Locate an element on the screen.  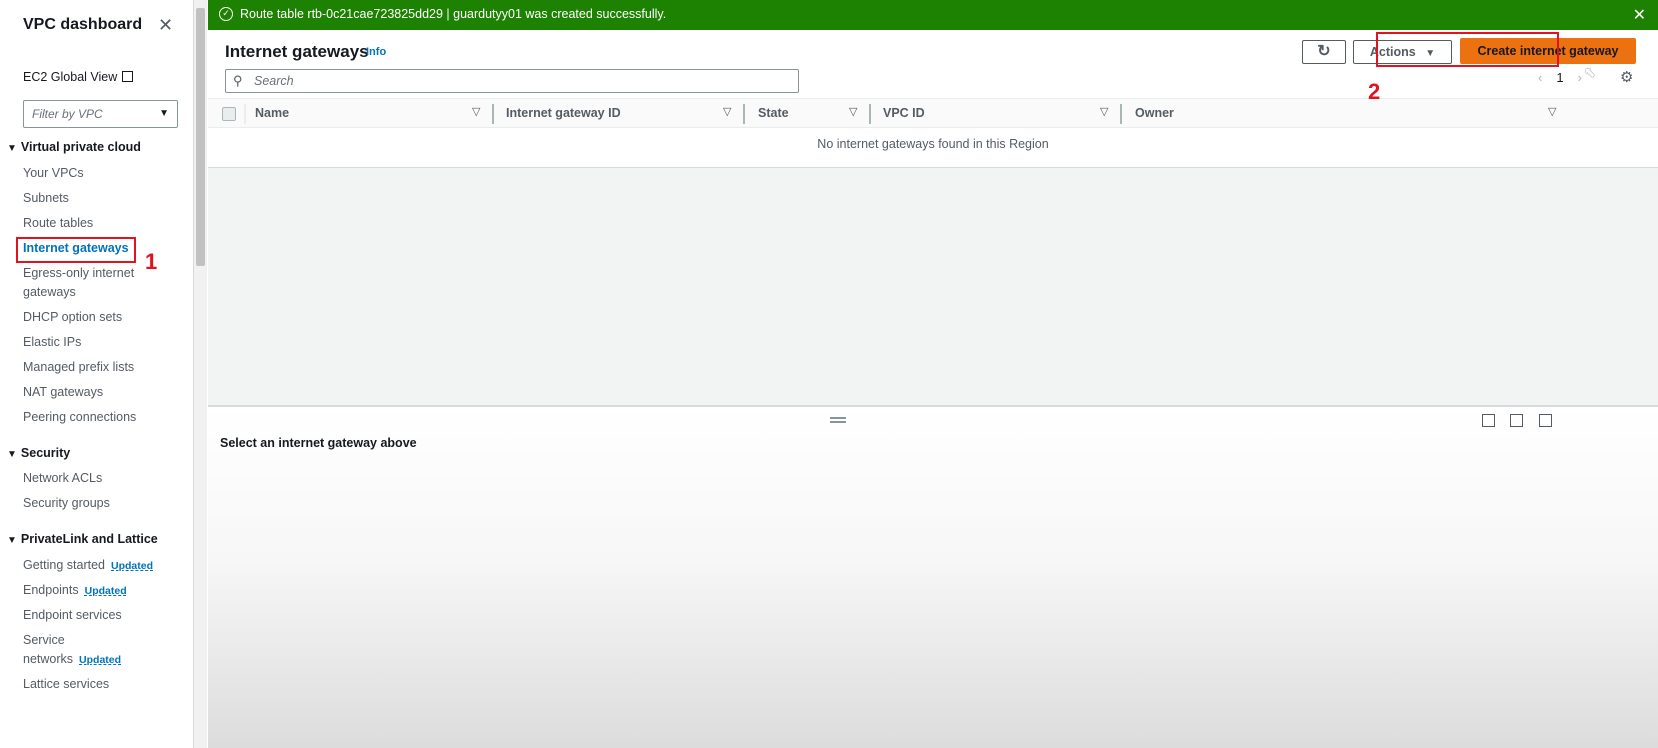
page-title: Internet gateways is located at coordinates (297, 51).